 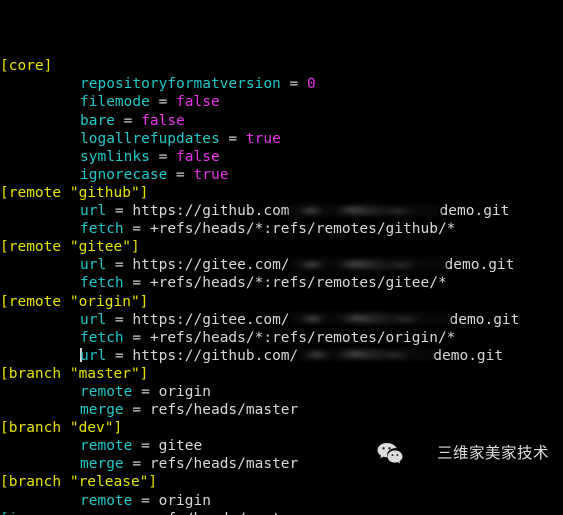 What do you see at coordinates (302, 229) in the screenshot?
I see `config-value: +refs/heads/*:refs/remotes/github/*` at bounding box center [302, 229].